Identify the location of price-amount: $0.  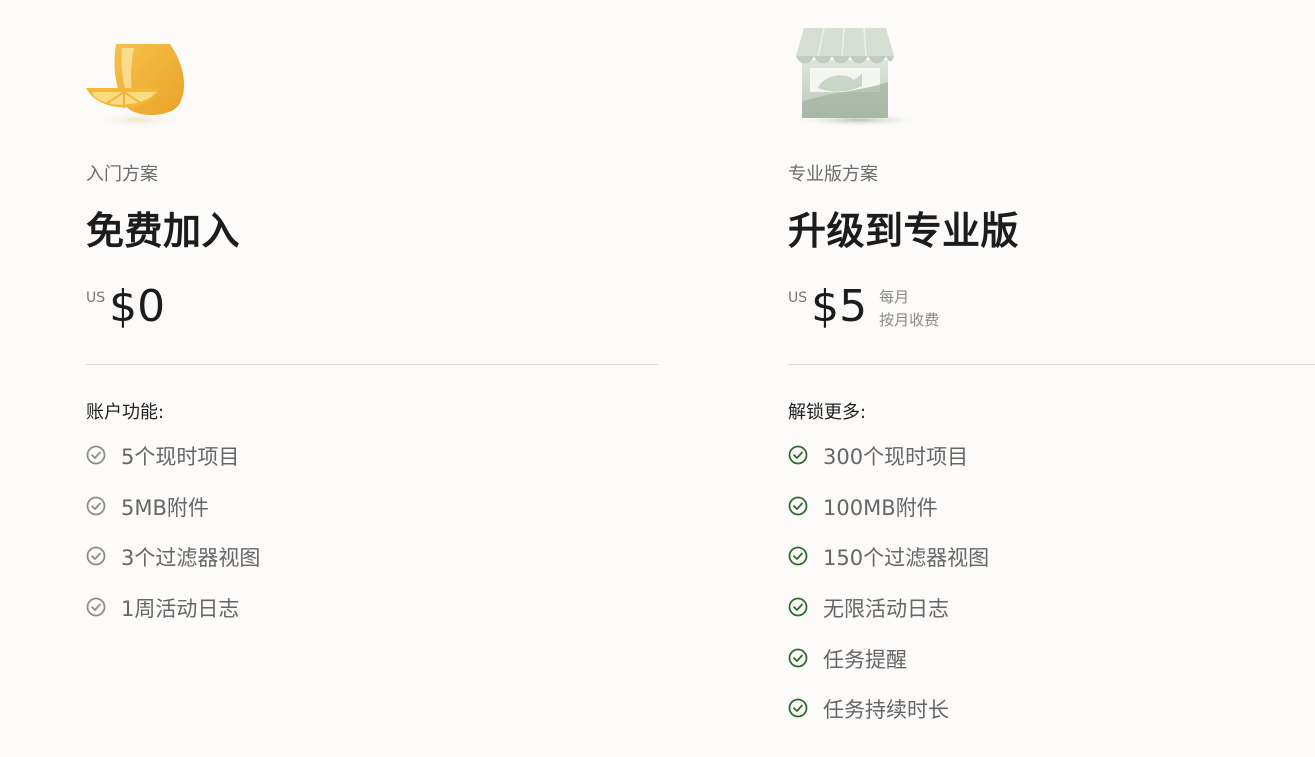
(137, 306).